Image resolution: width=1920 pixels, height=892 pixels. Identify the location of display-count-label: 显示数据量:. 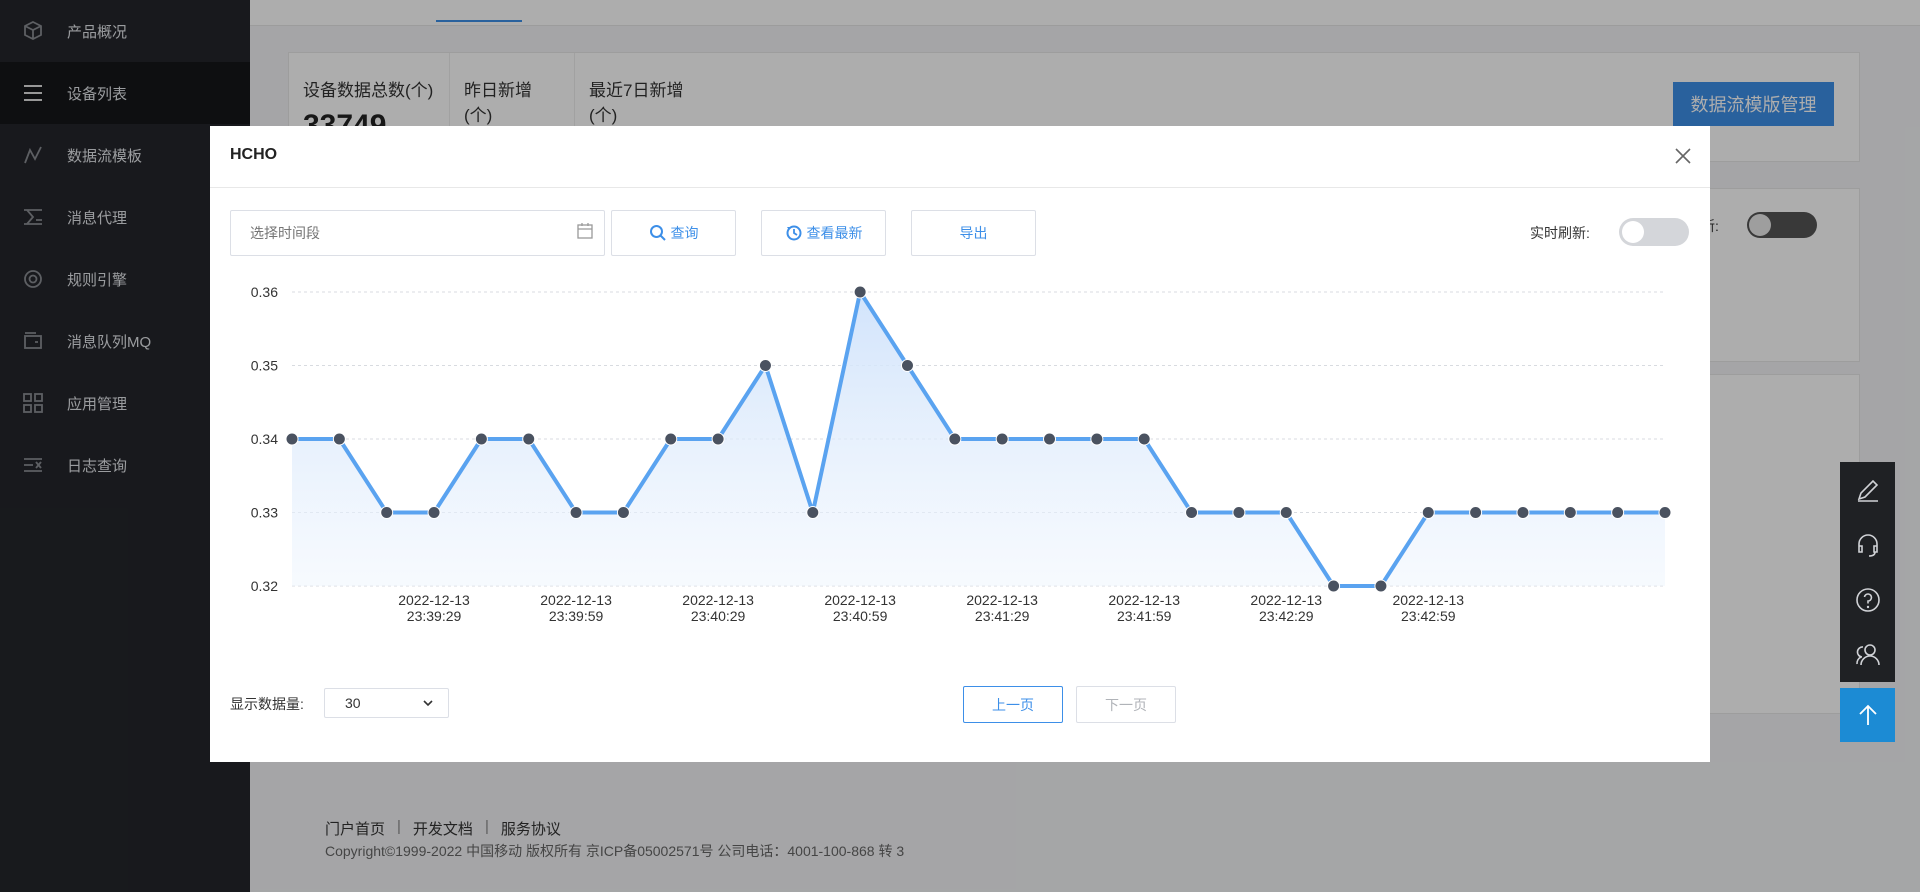
(267, 704).